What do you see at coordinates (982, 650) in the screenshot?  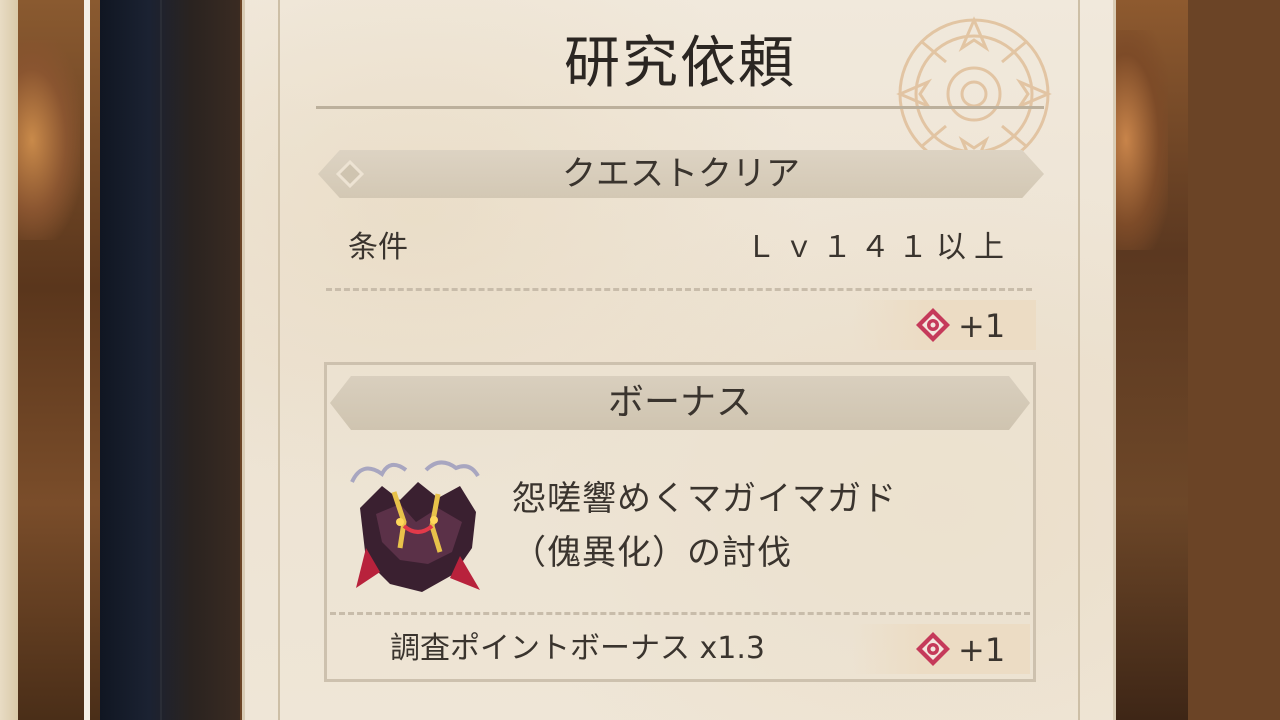 I see `bonus-reward-value: +1` at bounding box center [982, 650].